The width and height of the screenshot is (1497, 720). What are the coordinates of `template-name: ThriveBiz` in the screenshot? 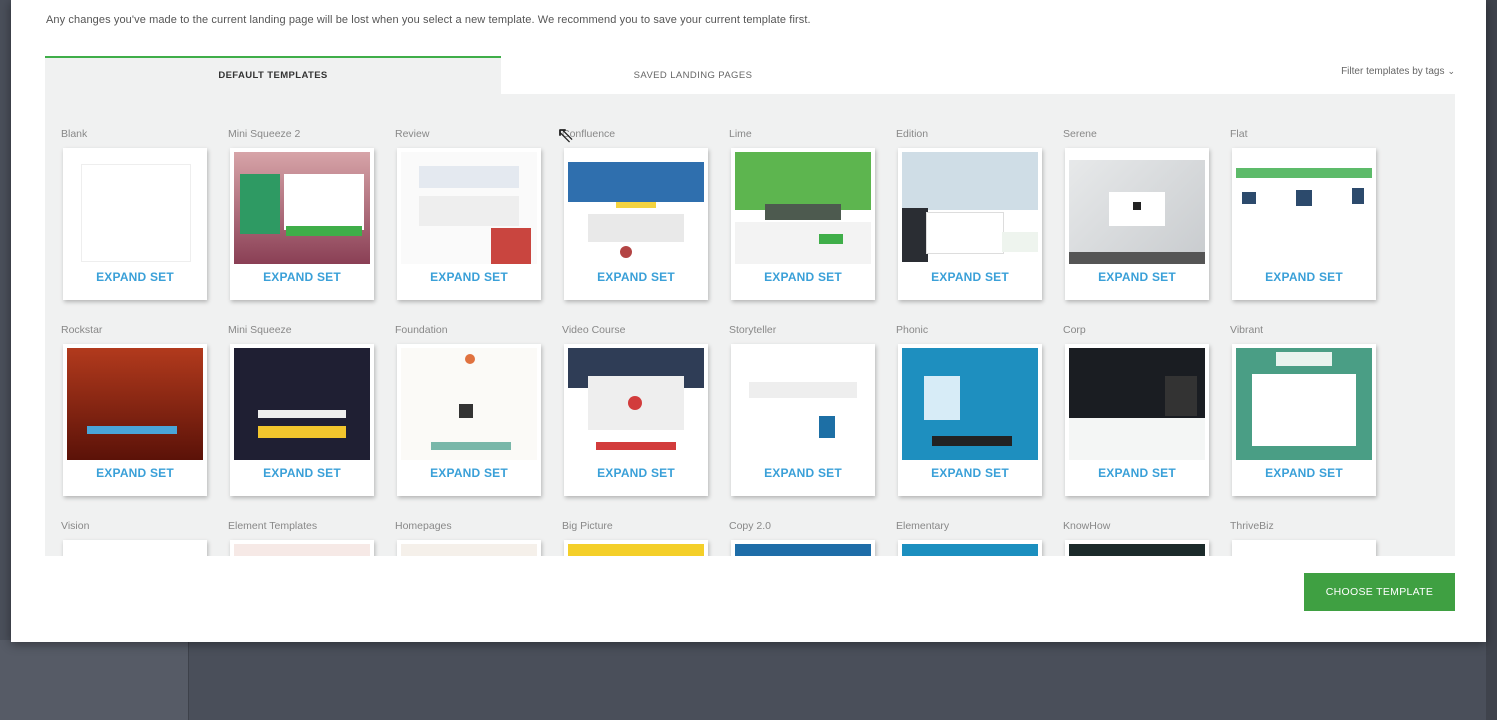 It's located at (1252, 526).